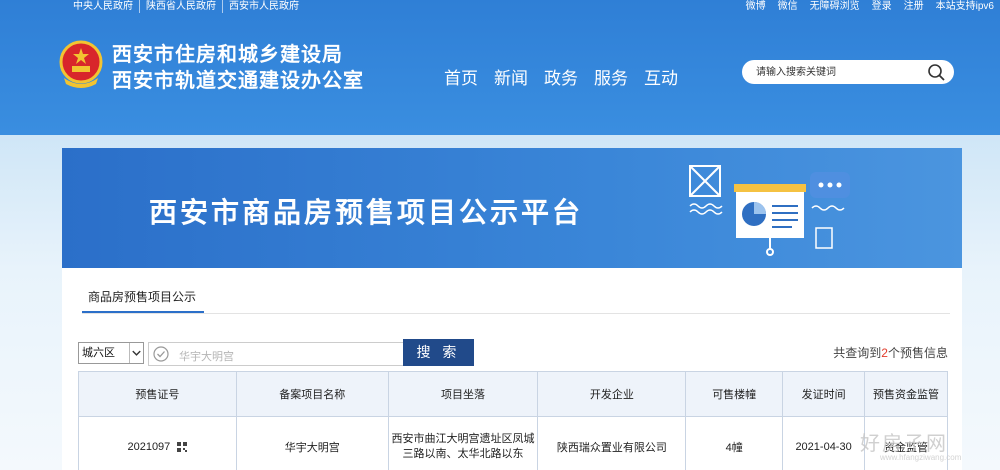  Describe the element at coordinates (181, 6) in the screenshot. I see `link-shaanxi-gov: 陕西省人民政府` at that location.